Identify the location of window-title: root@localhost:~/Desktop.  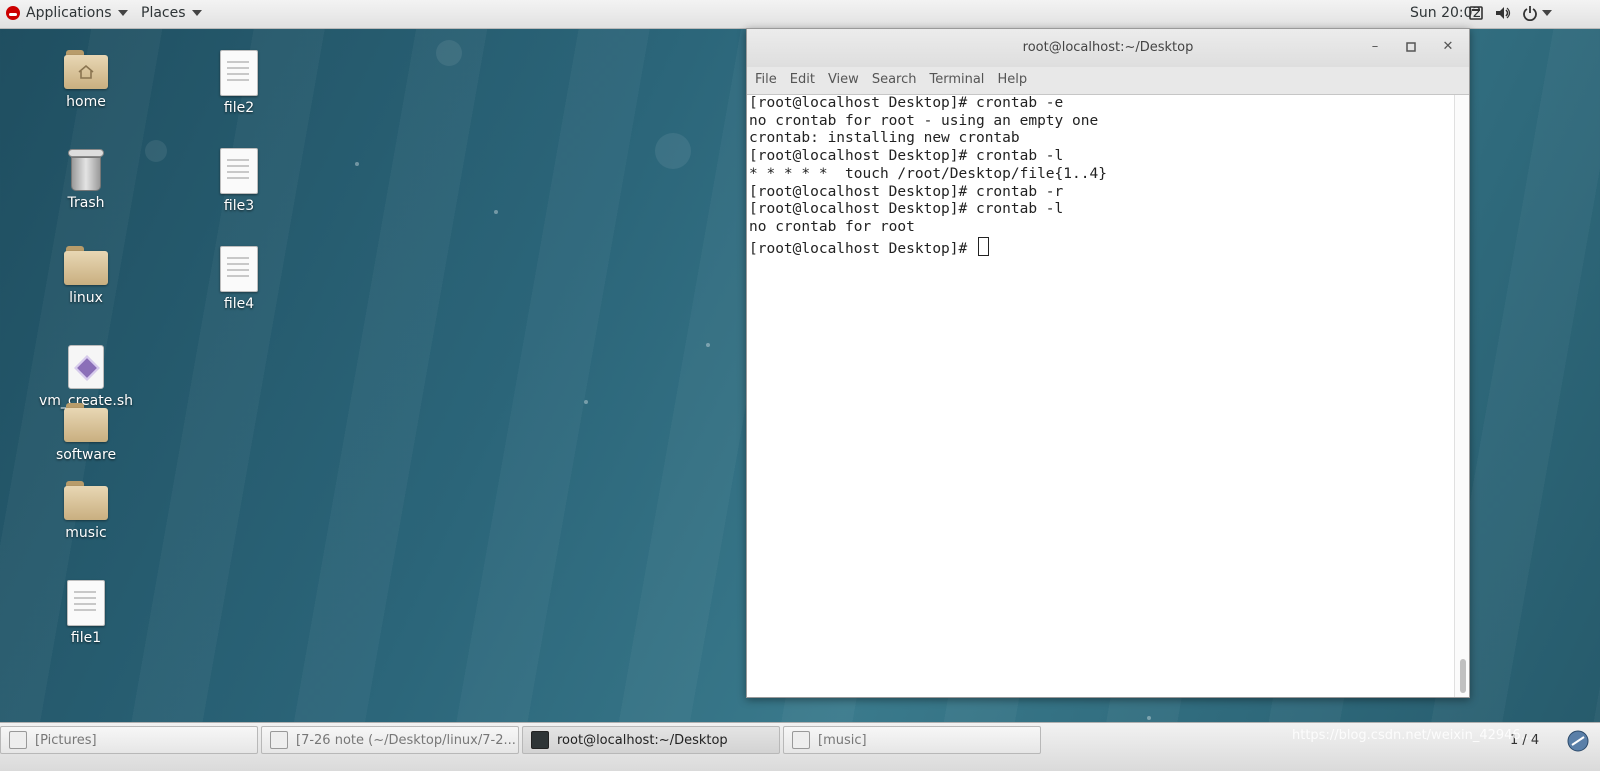
(1108, 47).